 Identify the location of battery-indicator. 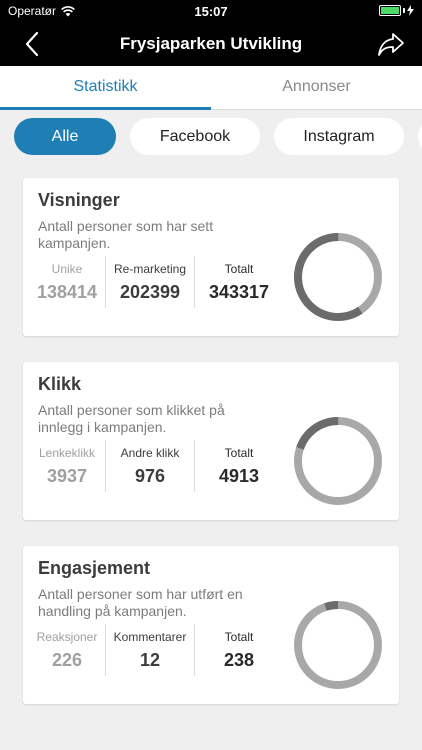
(396, 10).